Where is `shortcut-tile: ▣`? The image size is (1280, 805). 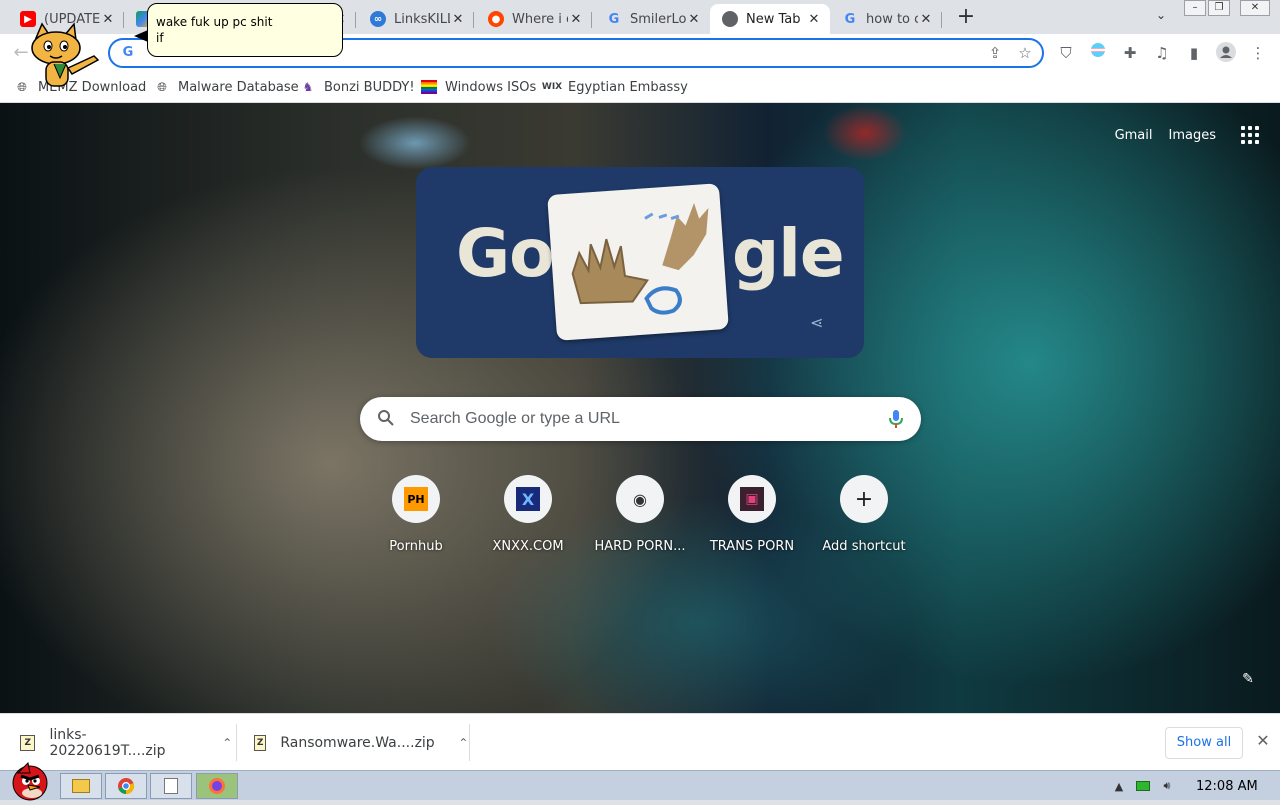 shortcut-tile: ▣ is located at coordinates (752, 499).